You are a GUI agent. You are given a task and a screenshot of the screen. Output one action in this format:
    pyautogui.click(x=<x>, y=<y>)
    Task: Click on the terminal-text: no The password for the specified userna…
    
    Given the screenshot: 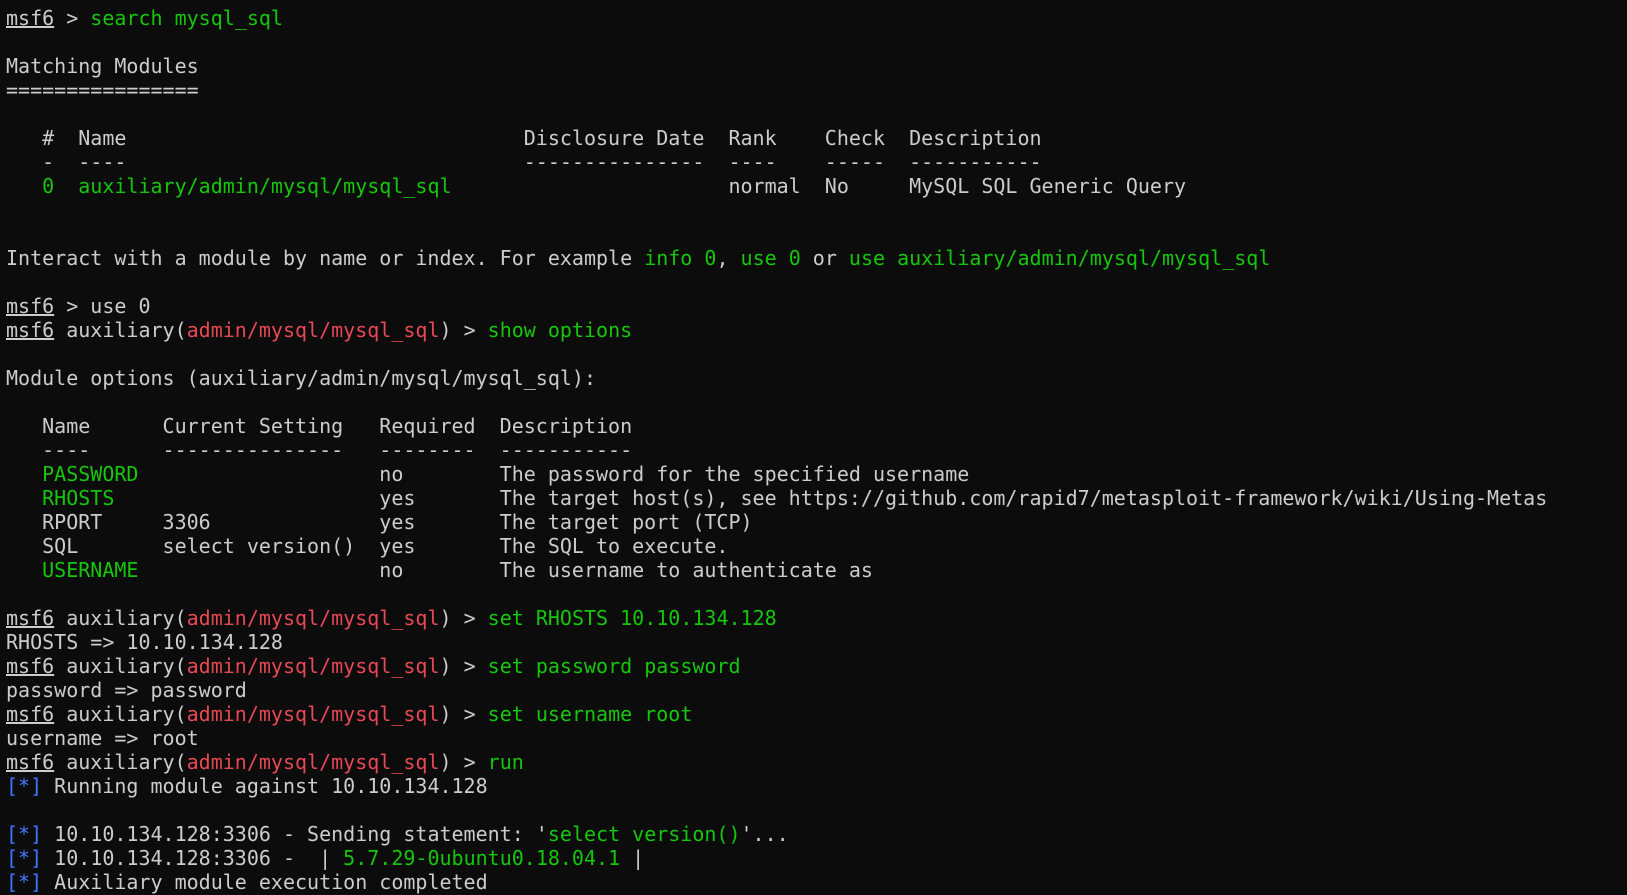 What is the action you would take?
    pyautogui.click(x=554, y=474)
    